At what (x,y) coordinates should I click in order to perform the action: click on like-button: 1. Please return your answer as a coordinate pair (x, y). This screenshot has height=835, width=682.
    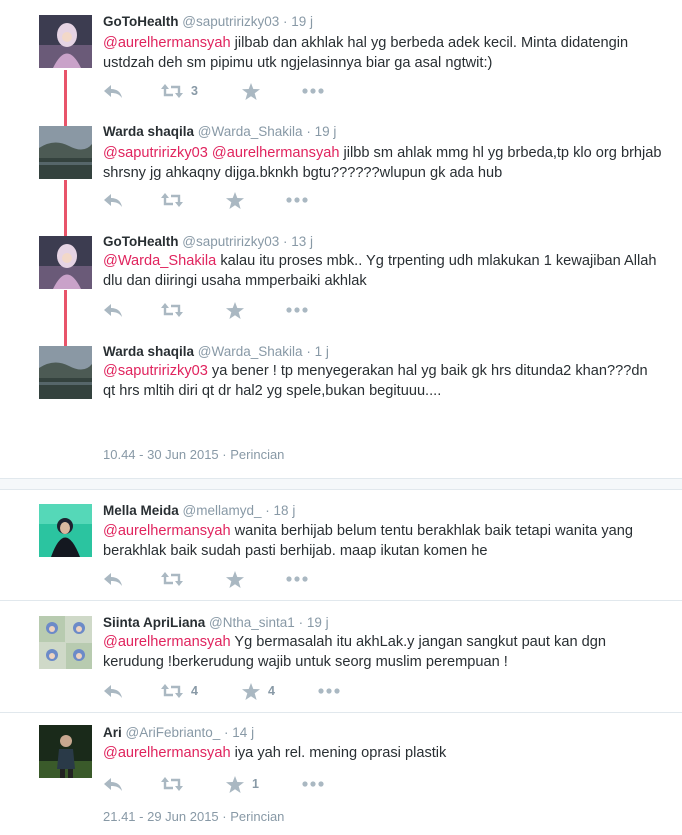
    Looking at the image, I should click on (242, 784).